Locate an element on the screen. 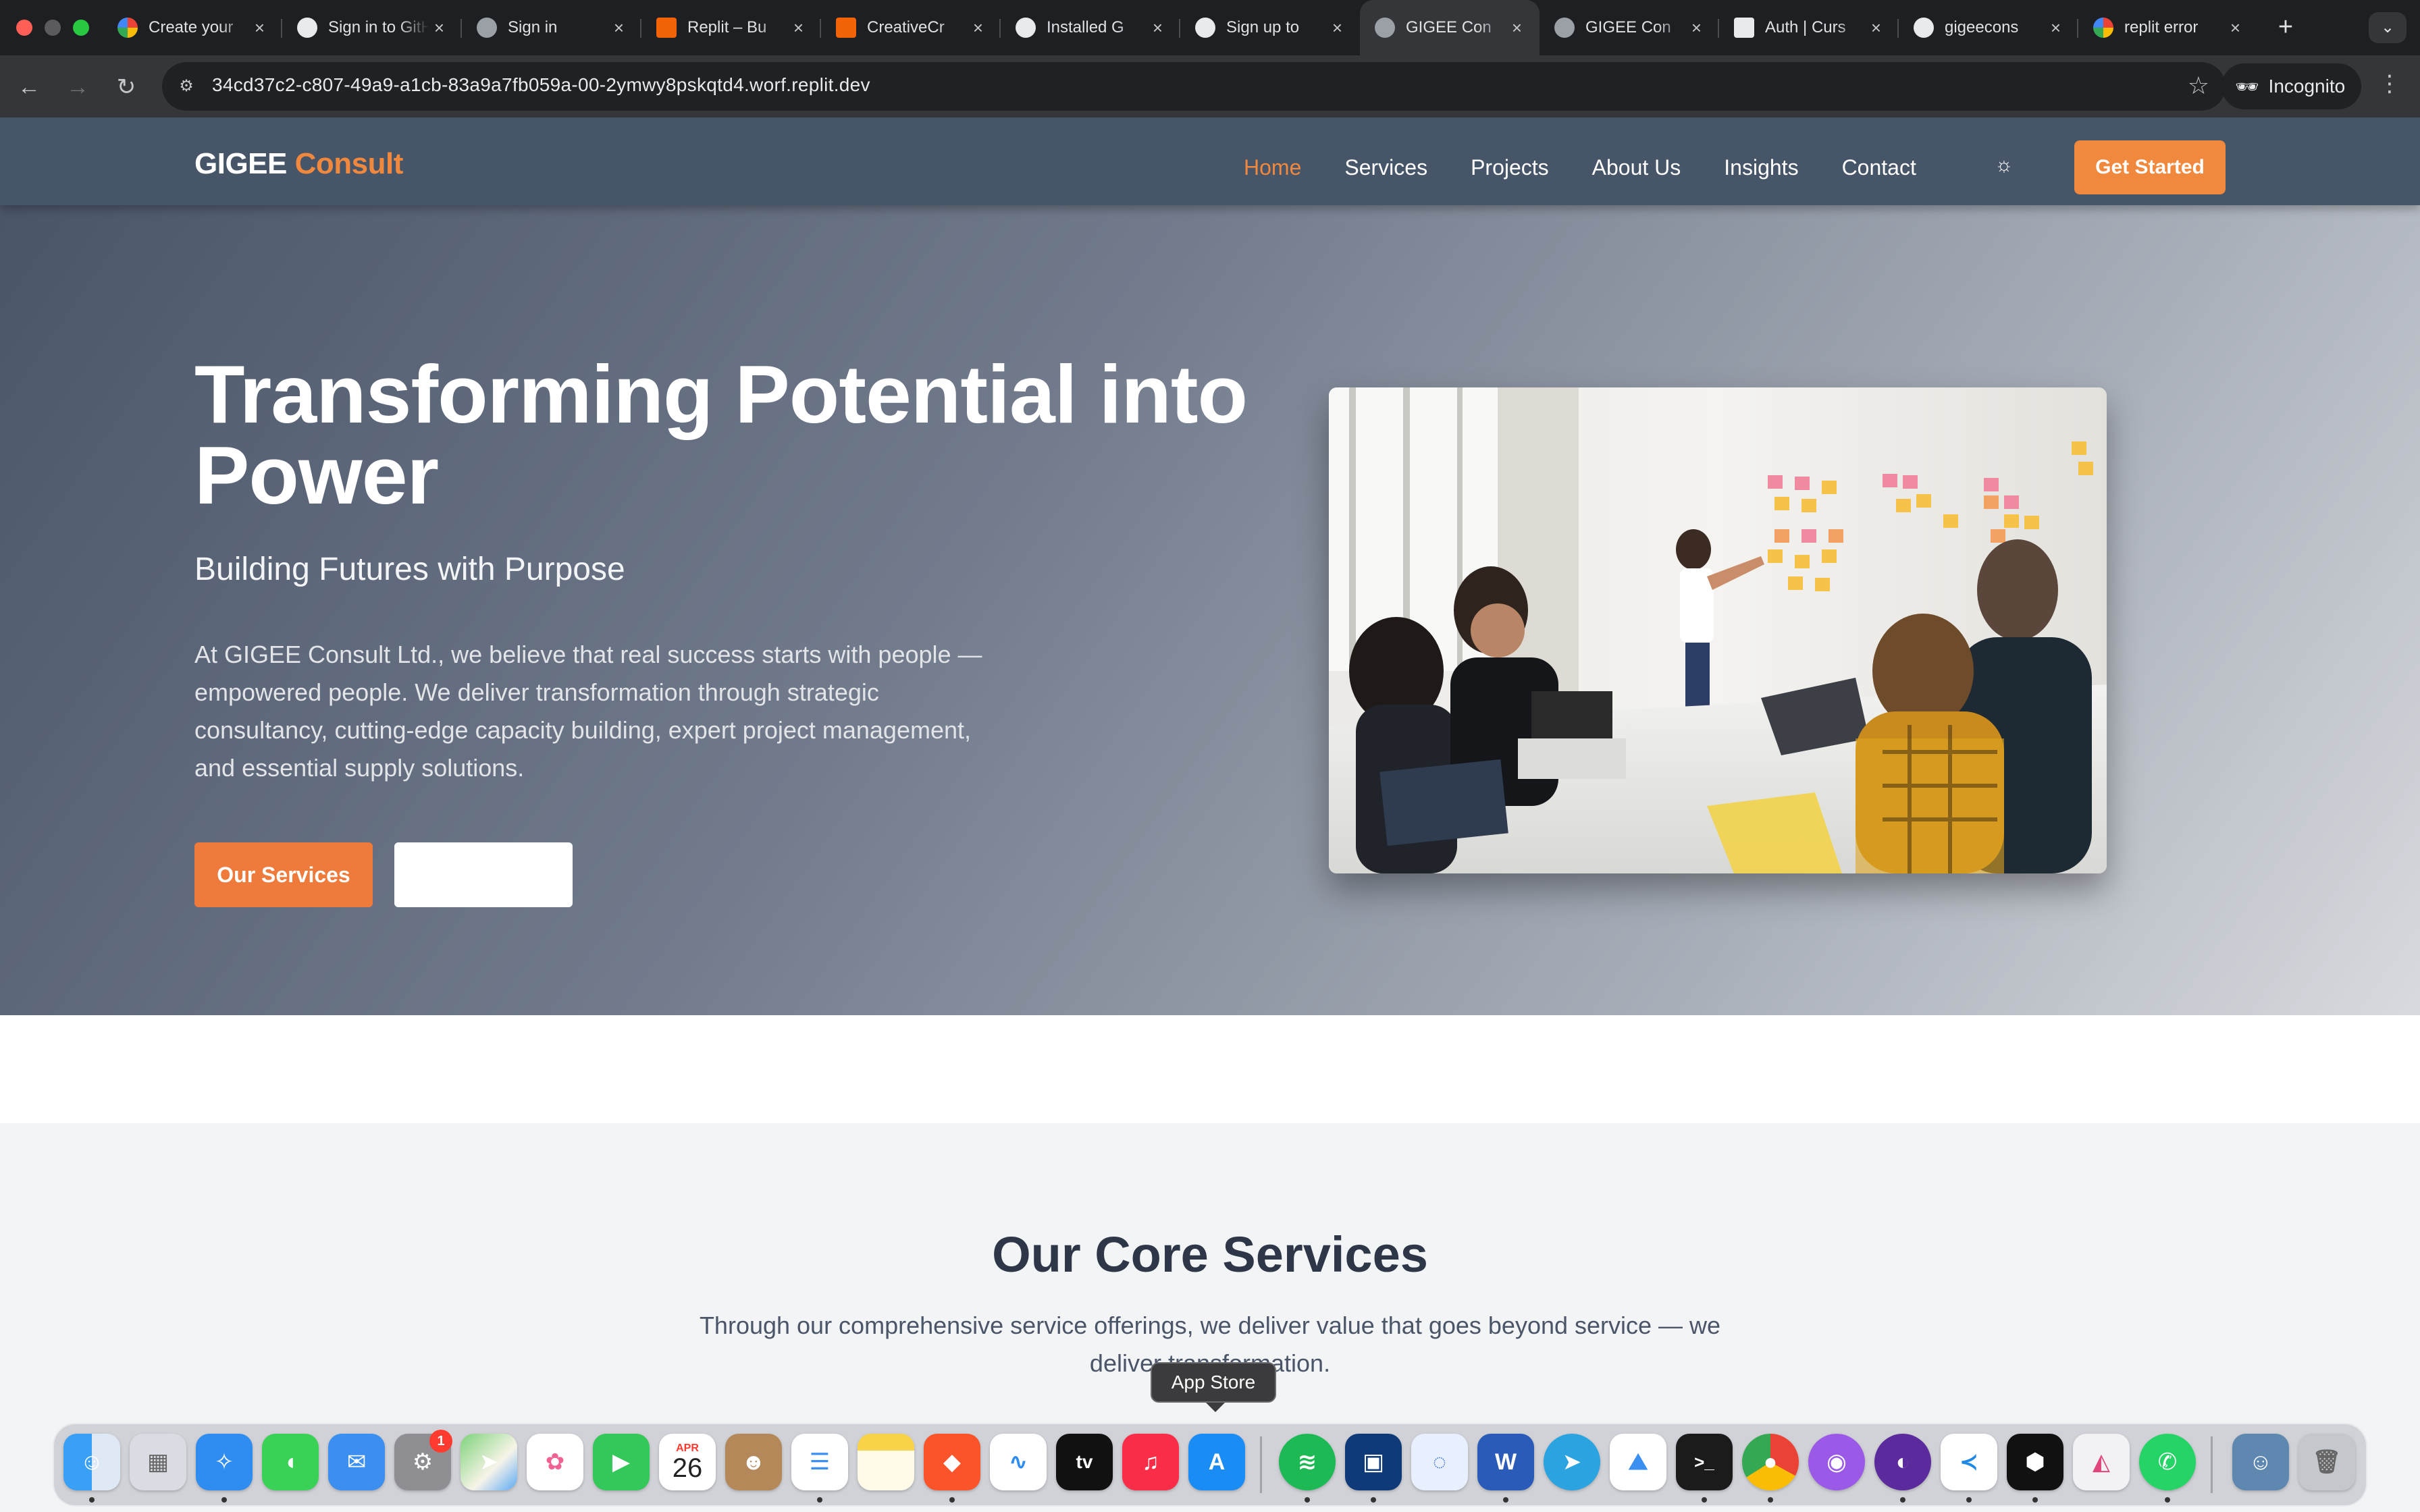  cursor-icon: ⬢ is located at coordinates (2035, 1462).